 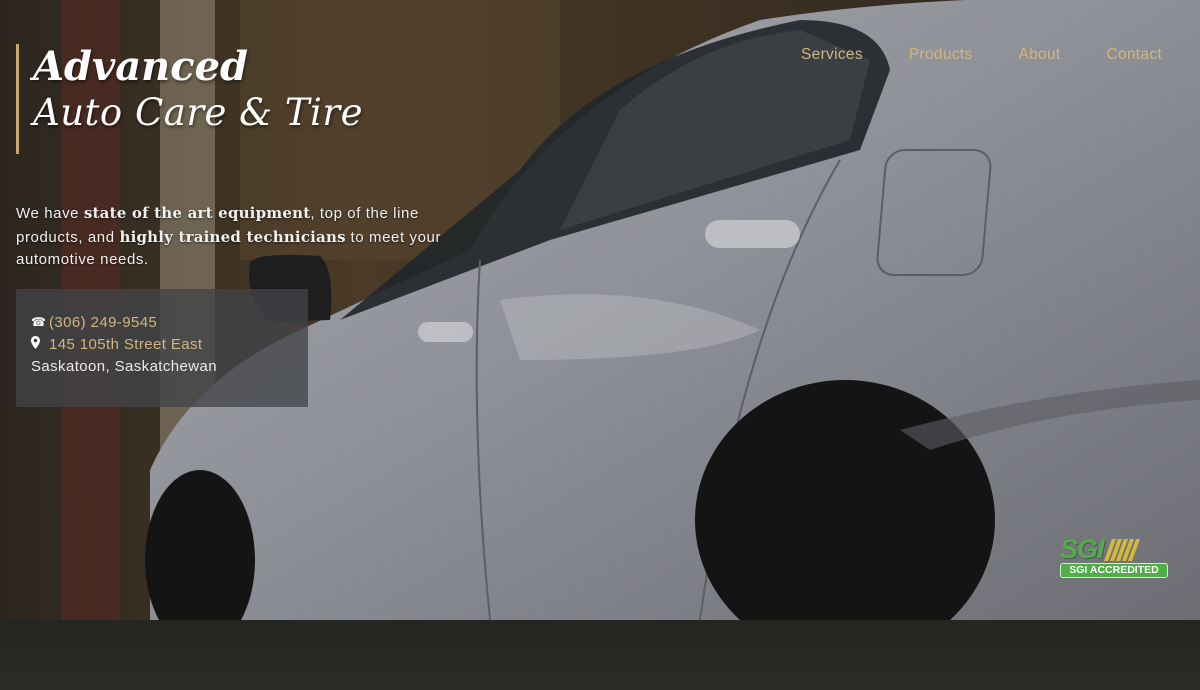 I want to click on city-row: Saskatoon, Saskatchewan, so click(x=162, y=366).